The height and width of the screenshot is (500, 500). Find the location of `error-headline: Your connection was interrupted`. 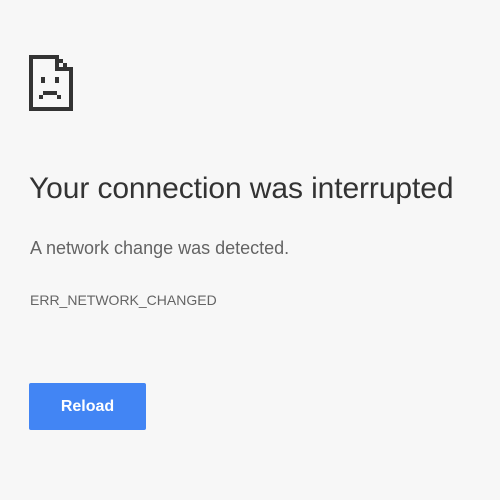

error-headline: Your connection was interrupted is located at coordinates (241, 188).